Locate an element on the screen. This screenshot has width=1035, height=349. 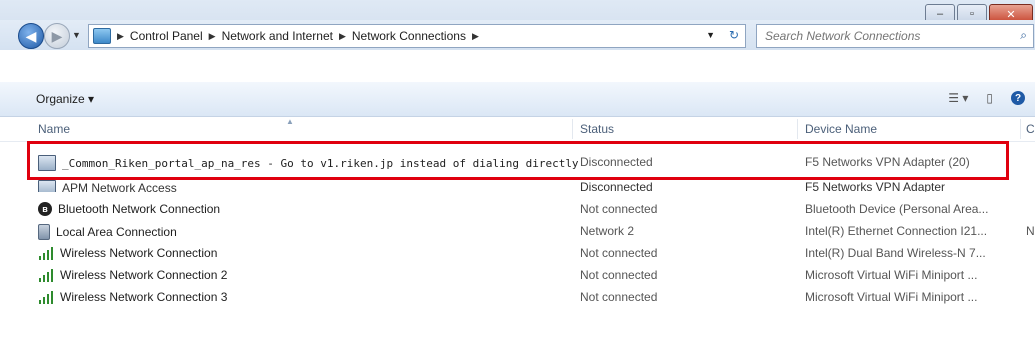
column-header-name: Name is located at coordinates (54, 129).